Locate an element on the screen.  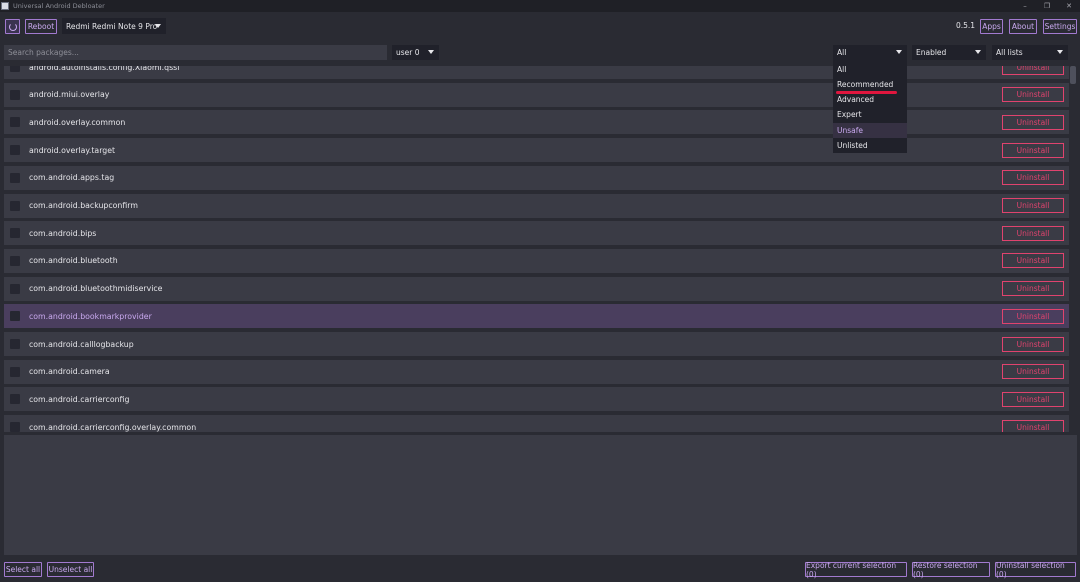
dropdown-option-expert: Expert is located at coordinates (870, 114).